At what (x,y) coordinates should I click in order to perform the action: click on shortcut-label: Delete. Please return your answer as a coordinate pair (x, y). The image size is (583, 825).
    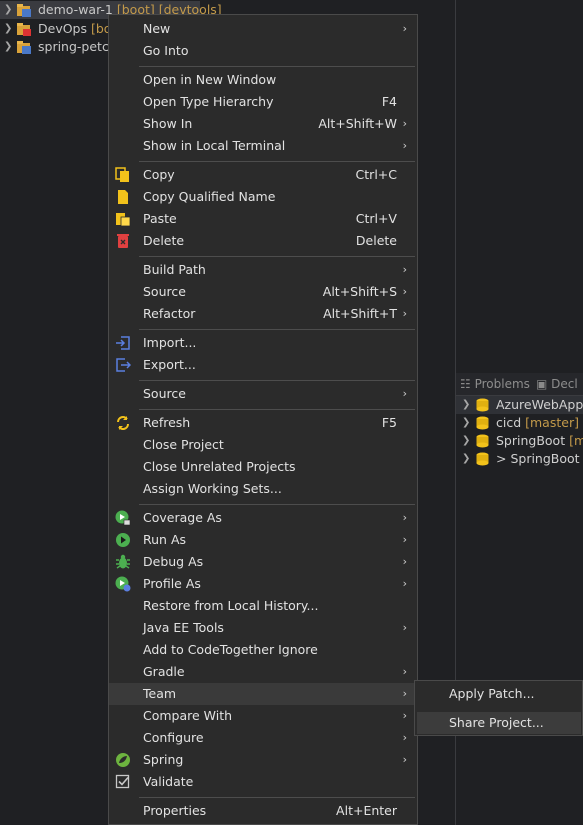
    Looking at the image, I should click on (376, 240).